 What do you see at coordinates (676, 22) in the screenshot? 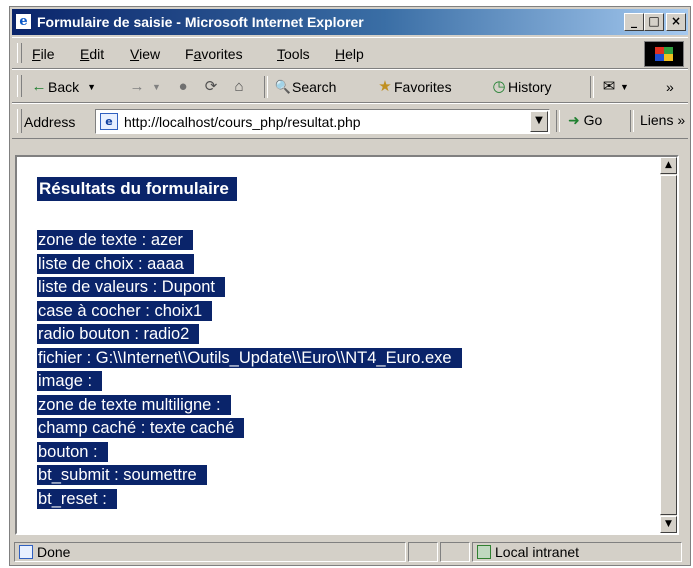
I see `close-button: ×` at bounding box center [676, 22].